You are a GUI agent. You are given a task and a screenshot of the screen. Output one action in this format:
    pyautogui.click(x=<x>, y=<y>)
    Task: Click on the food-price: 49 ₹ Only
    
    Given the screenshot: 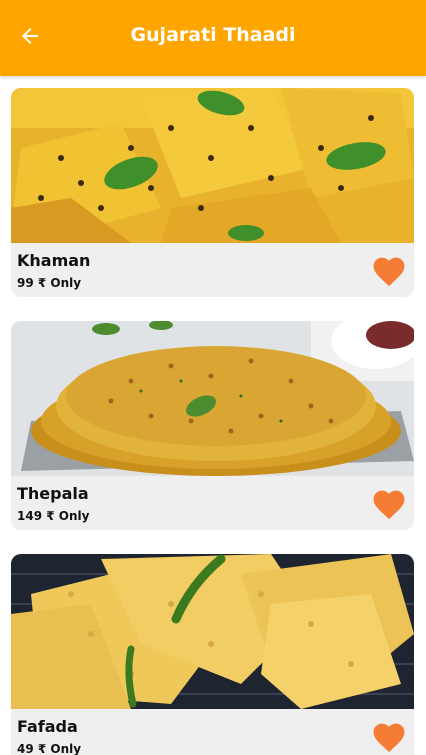 What is the action you would take?
    pyautogui.click(x=49, y=748)
    